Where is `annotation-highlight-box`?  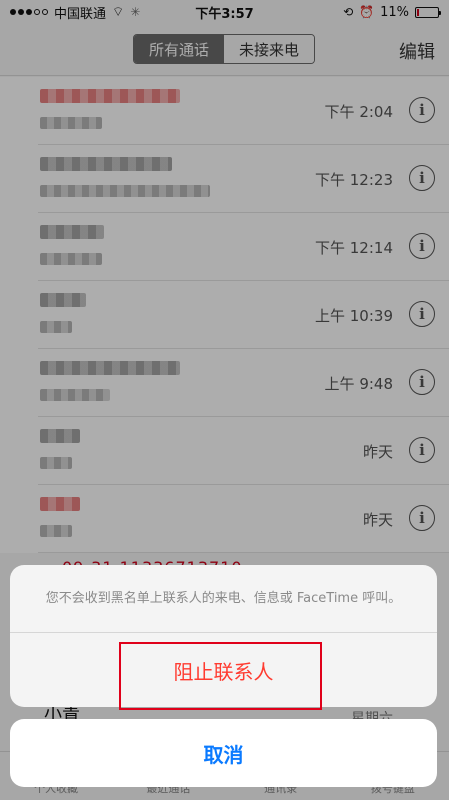 annotation-highlight-box is located at coordinates (220, 676).